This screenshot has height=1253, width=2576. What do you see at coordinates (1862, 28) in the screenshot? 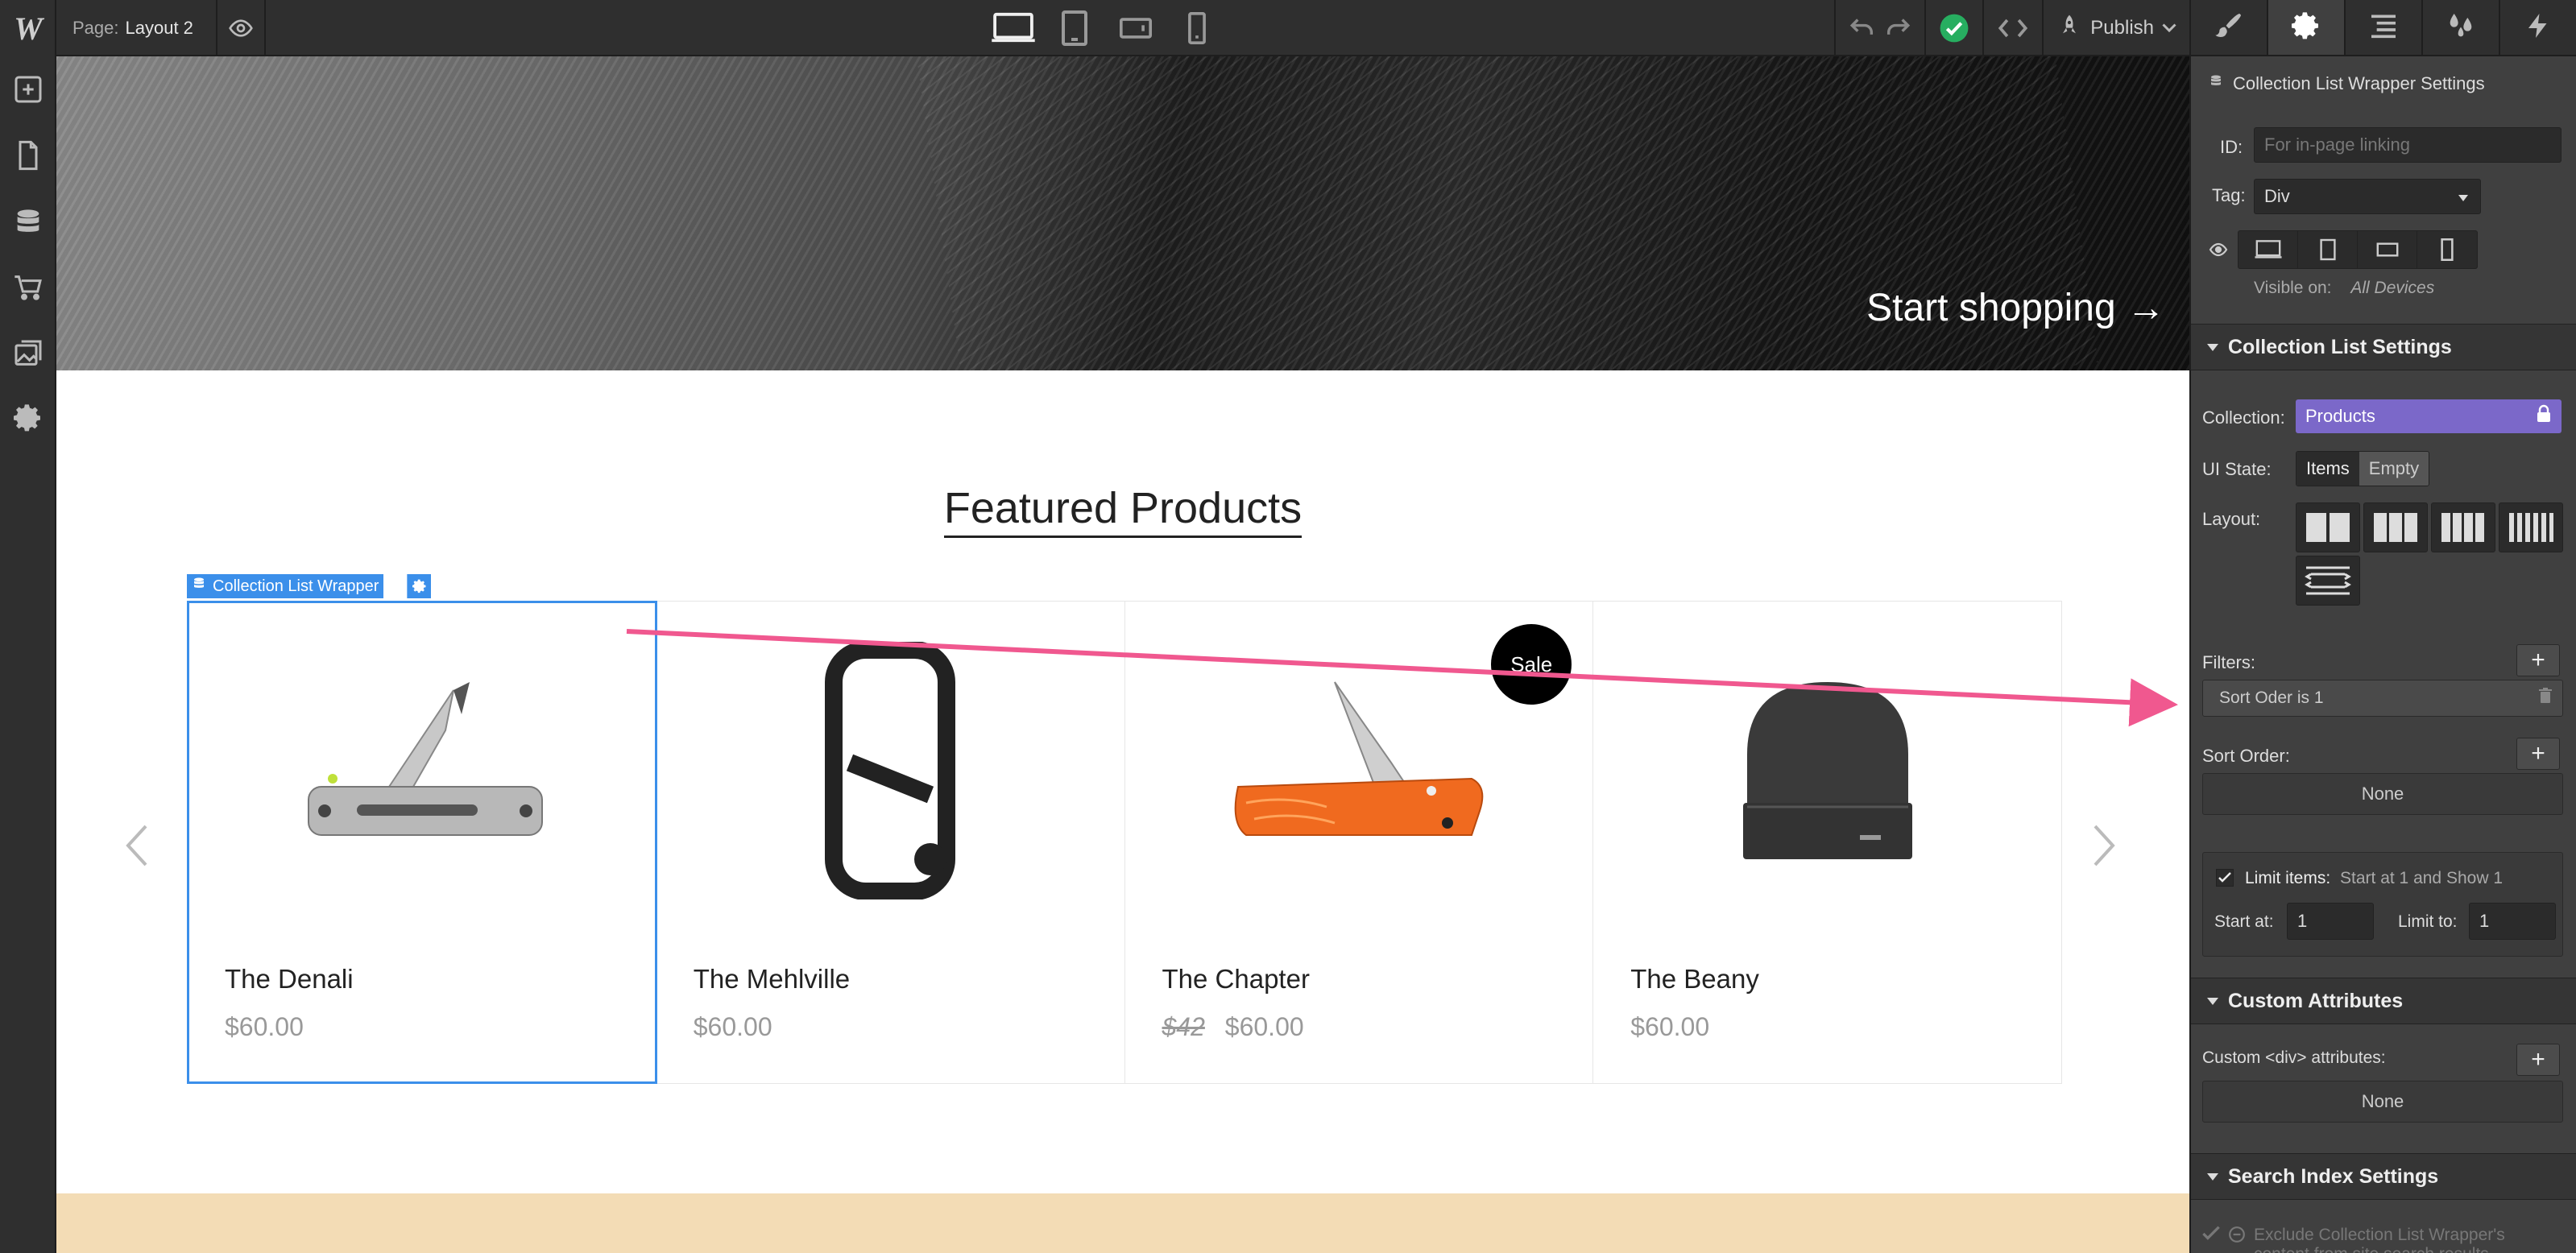
I see `undo-icon` at bounding box center [1862, 28].